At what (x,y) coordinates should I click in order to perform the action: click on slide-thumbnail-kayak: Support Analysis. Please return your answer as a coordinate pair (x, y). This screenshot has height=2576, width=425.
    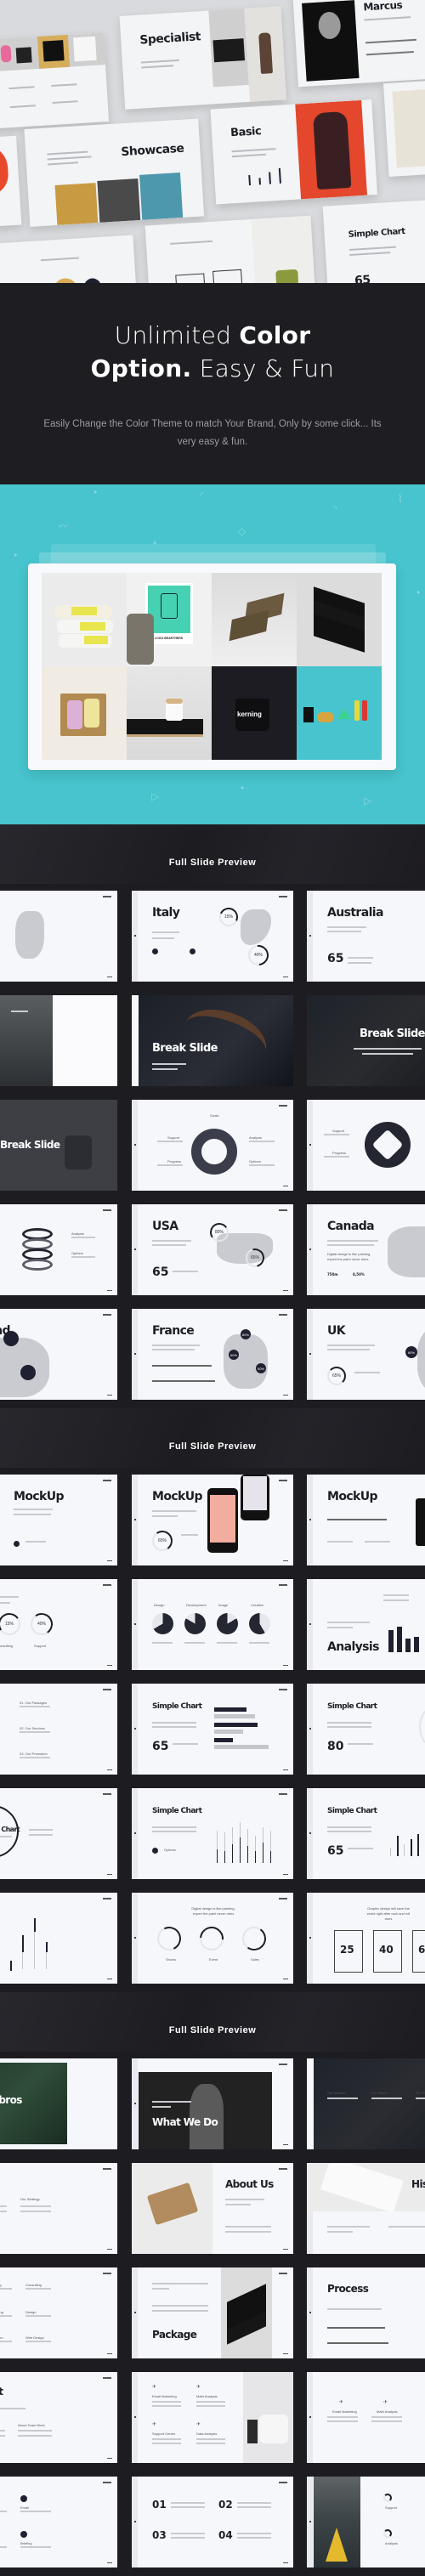
    Looking at the image, I should click on (366, 2522).